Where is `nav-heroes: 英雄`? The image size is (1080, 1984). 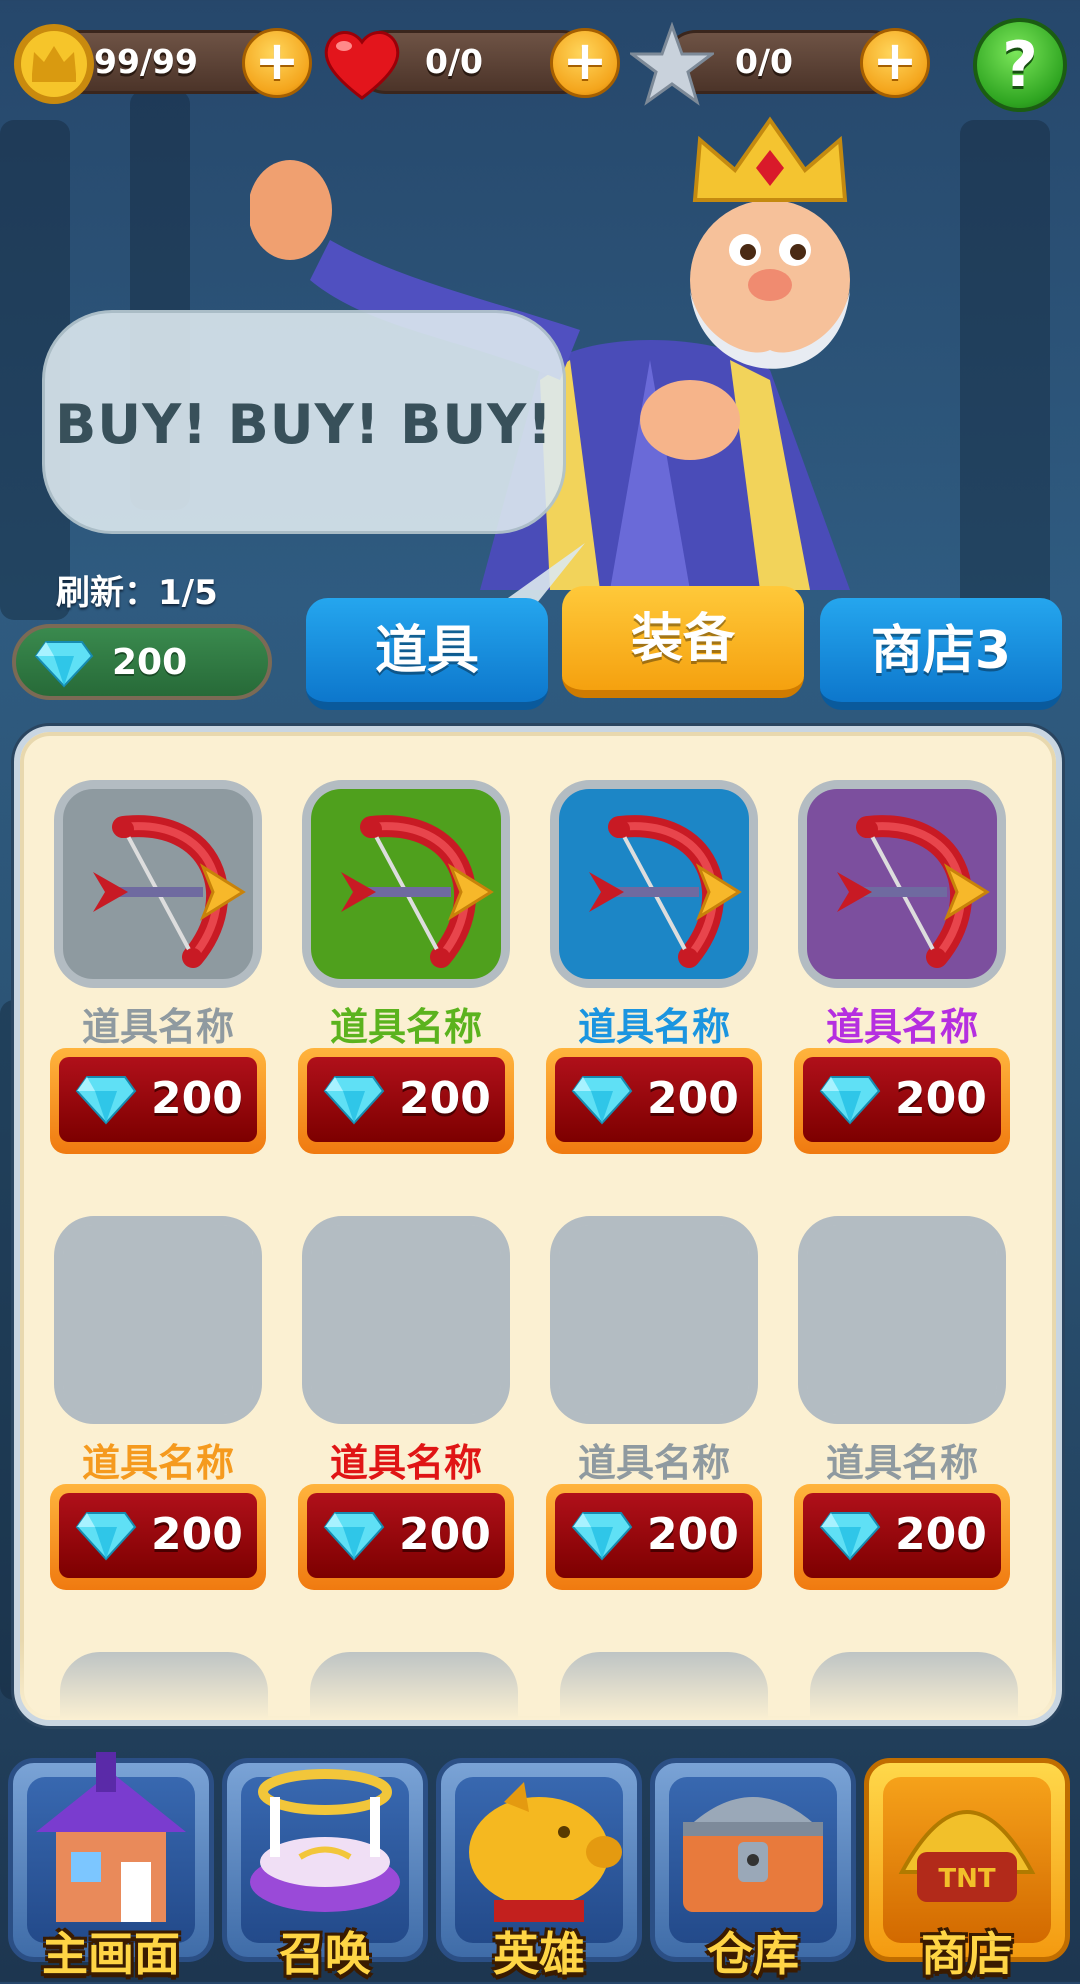 nav-heroes: 英雄 is located at coordinates (539, 1867).